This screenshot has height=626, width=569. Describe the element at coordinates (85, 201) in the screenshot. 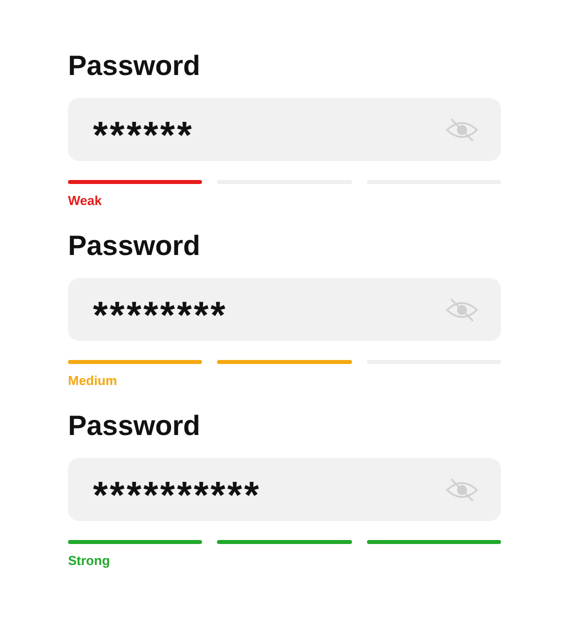

I see `strength-label: Weak` at that location.